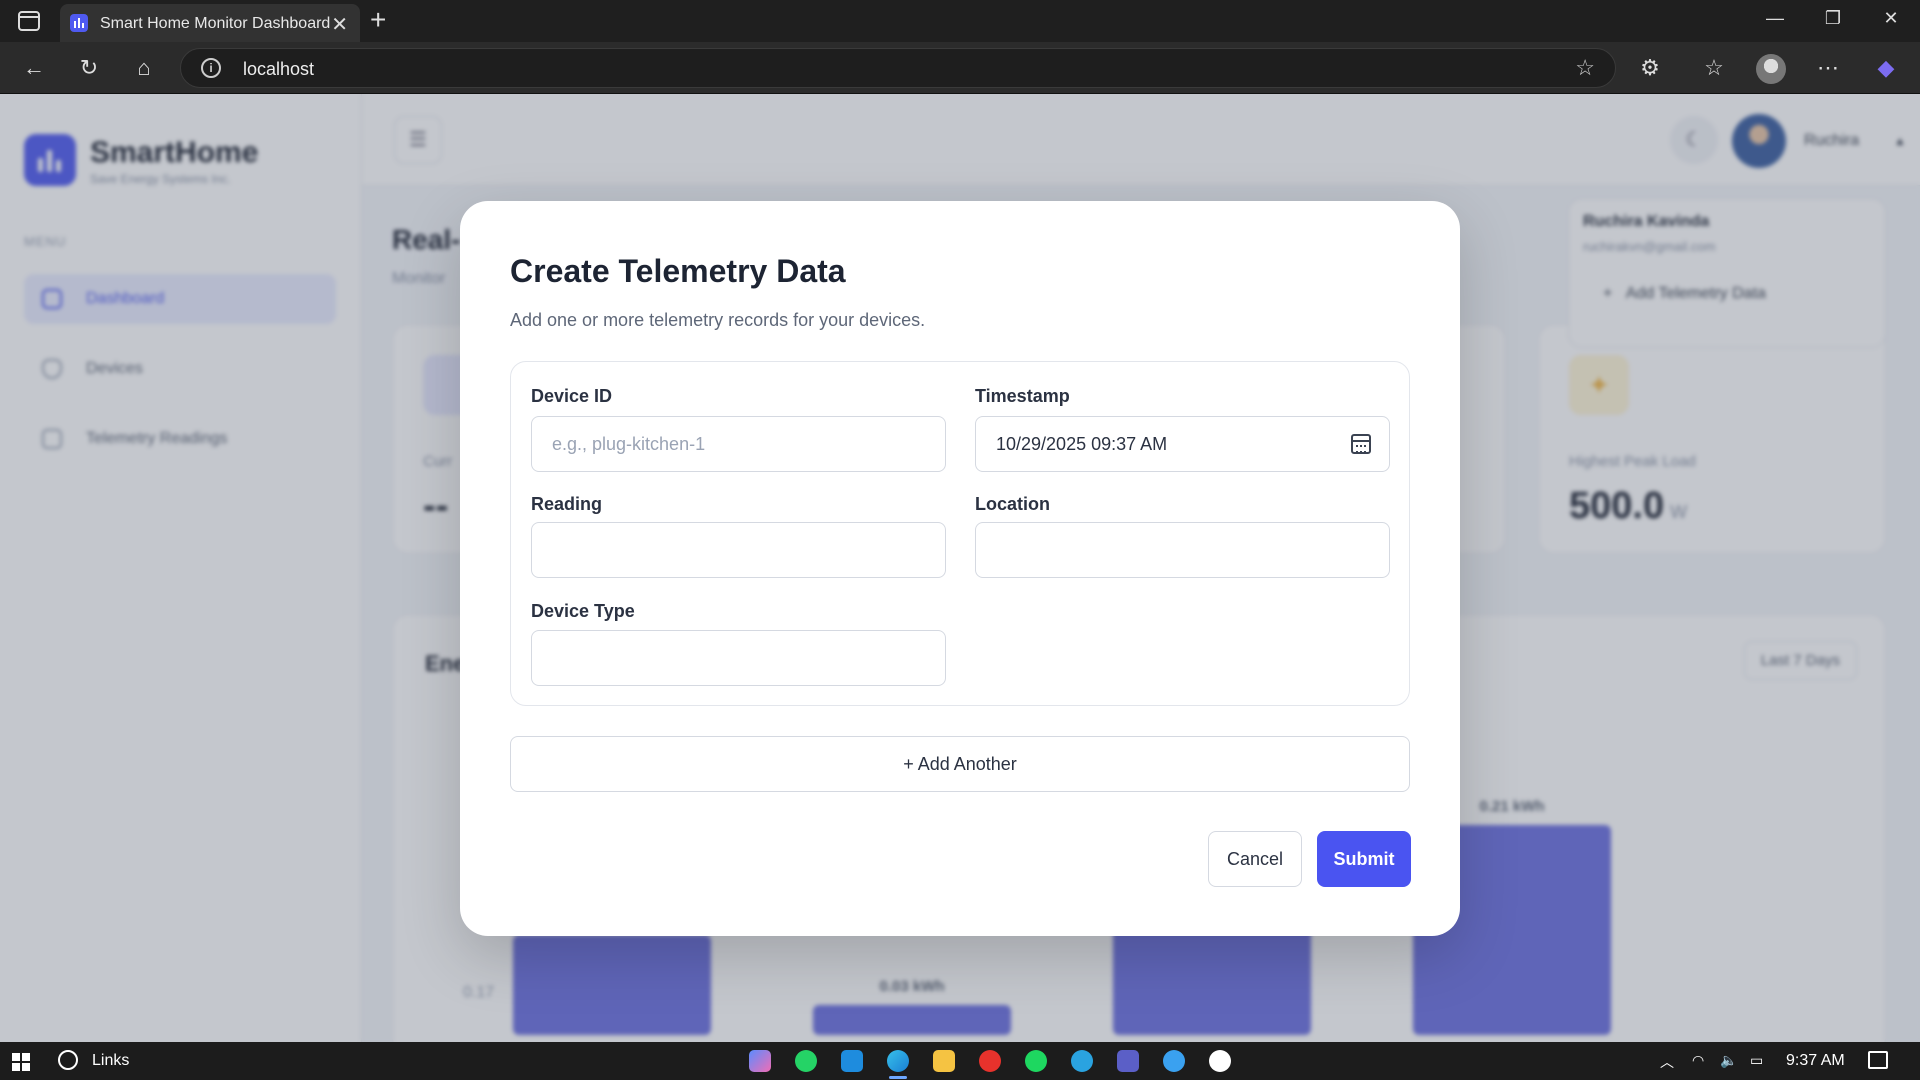 The height and width of the screenshot is (1080, 1920). What do you see at coordinates (30, 21) in the screenshot?
I see `tab-actions-icon` at bounding box center [30, 21].